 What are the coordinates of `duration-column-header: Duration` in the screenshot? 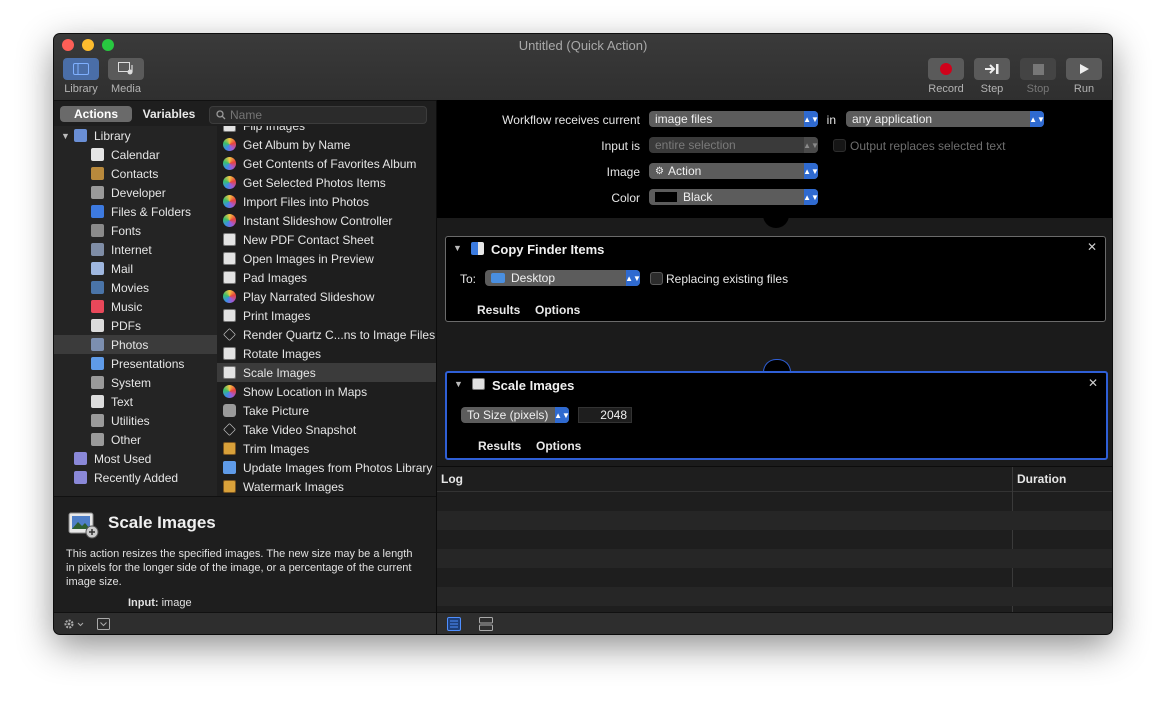 It's located at (1041, 479).